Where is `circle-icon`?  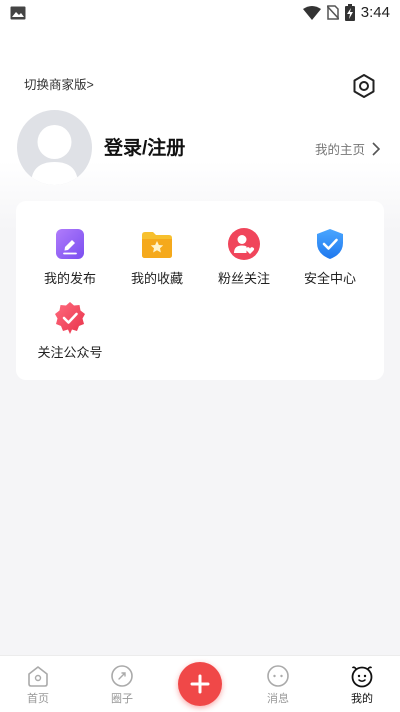
circle-icon is located at coordinates (122, 676).